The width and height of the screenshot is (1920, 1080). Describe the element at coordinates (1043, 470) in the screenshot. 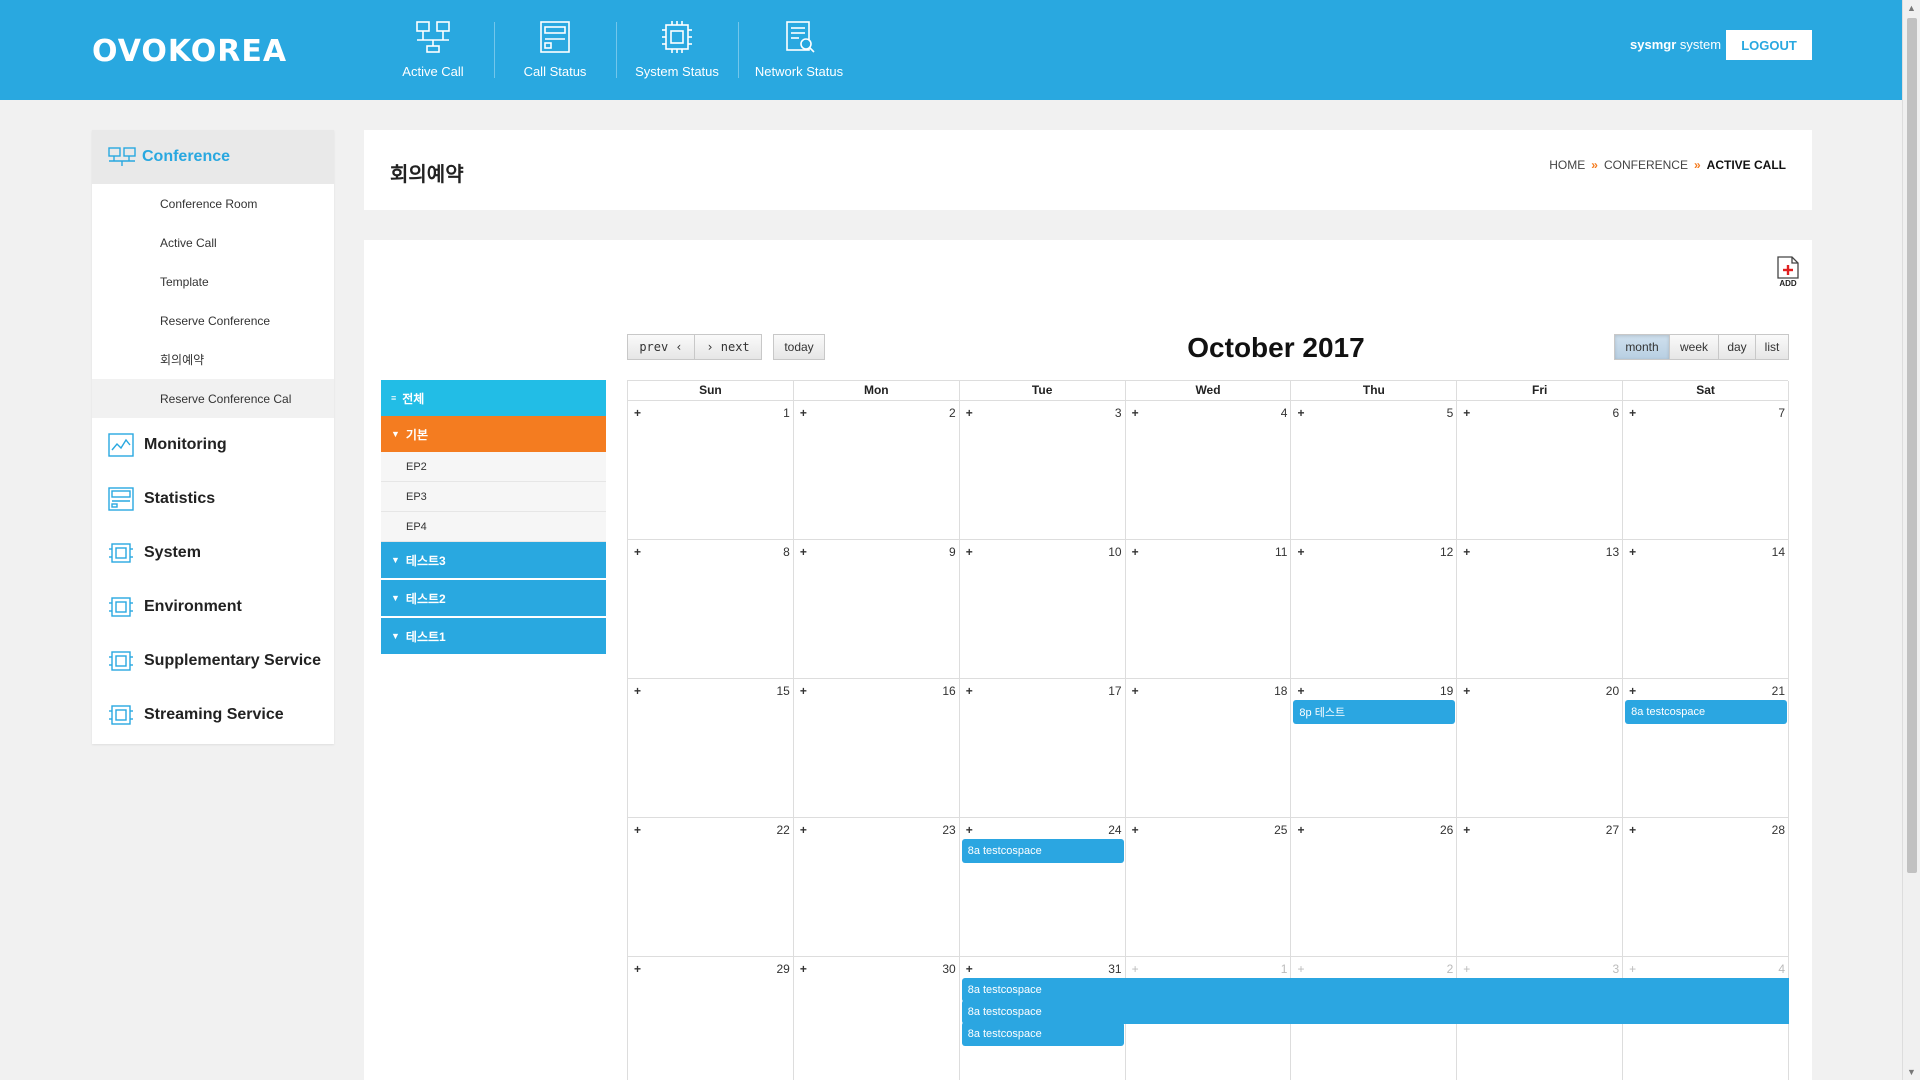

I see `calendar-day-cell: +3` at that location.